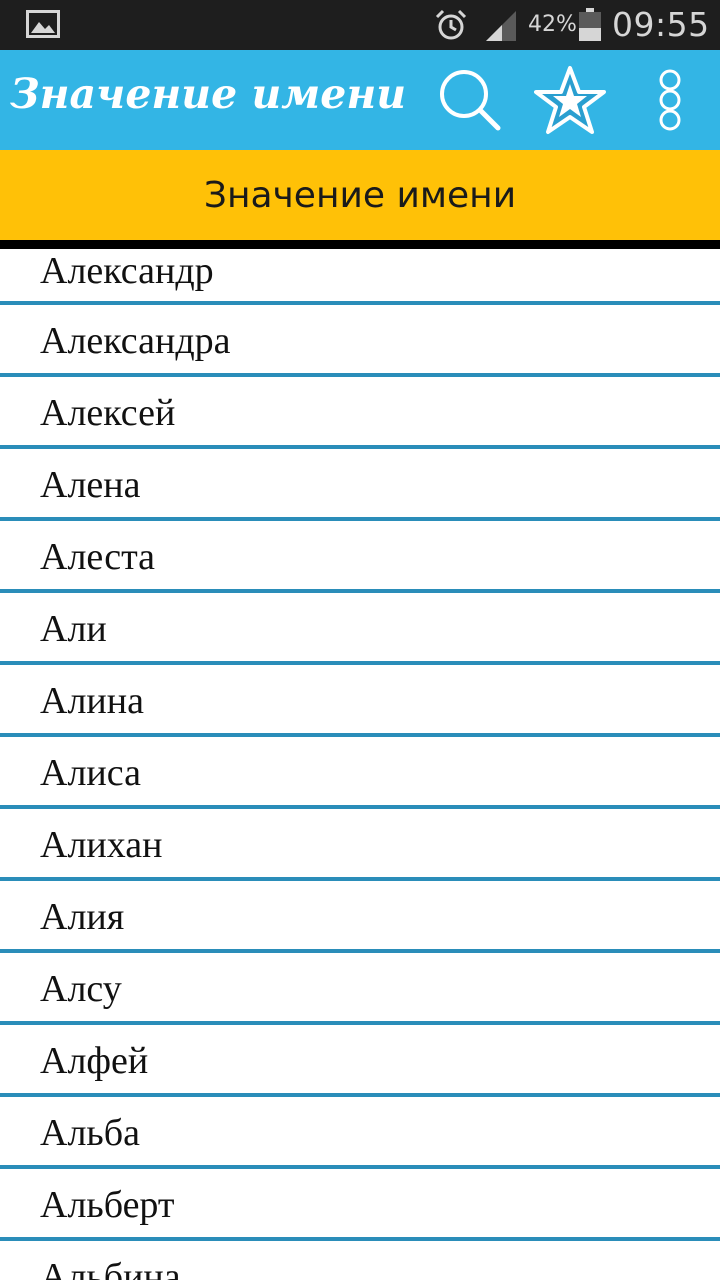  What do you see at coordinates (360, 701) in the screenshot?
I see `list-item: Алина` at bounding box center [360, 701].